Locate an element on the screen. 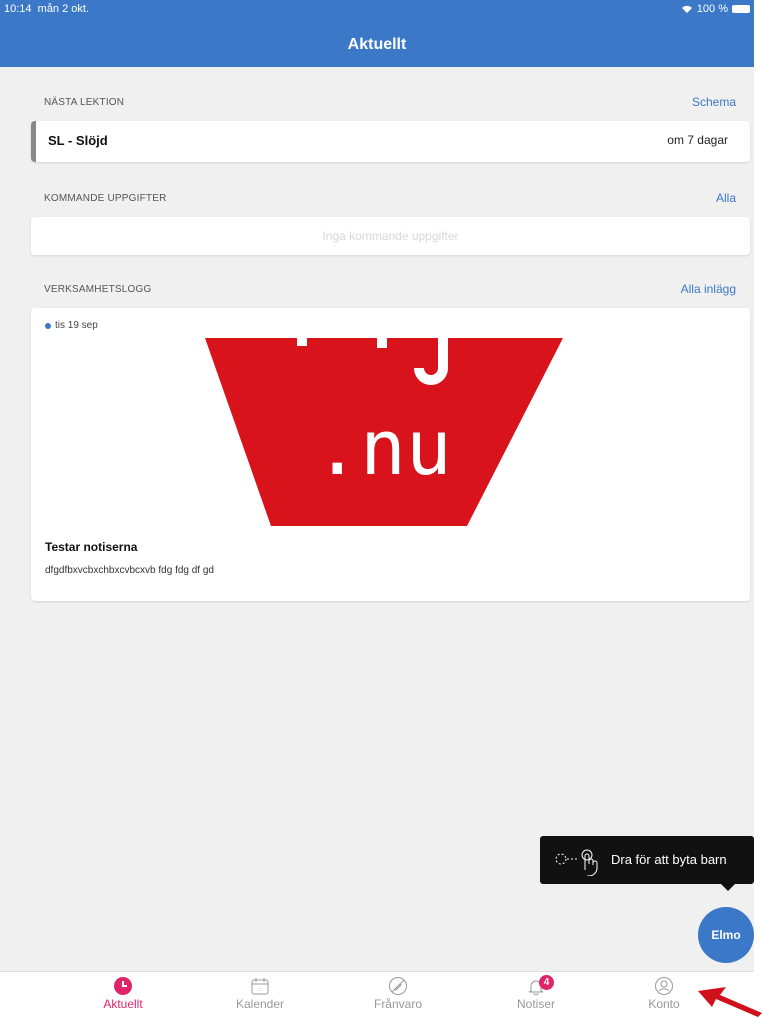  next-lesson-card: SL - Slöjd om 7 dagar is located at coordinates (390, 141).